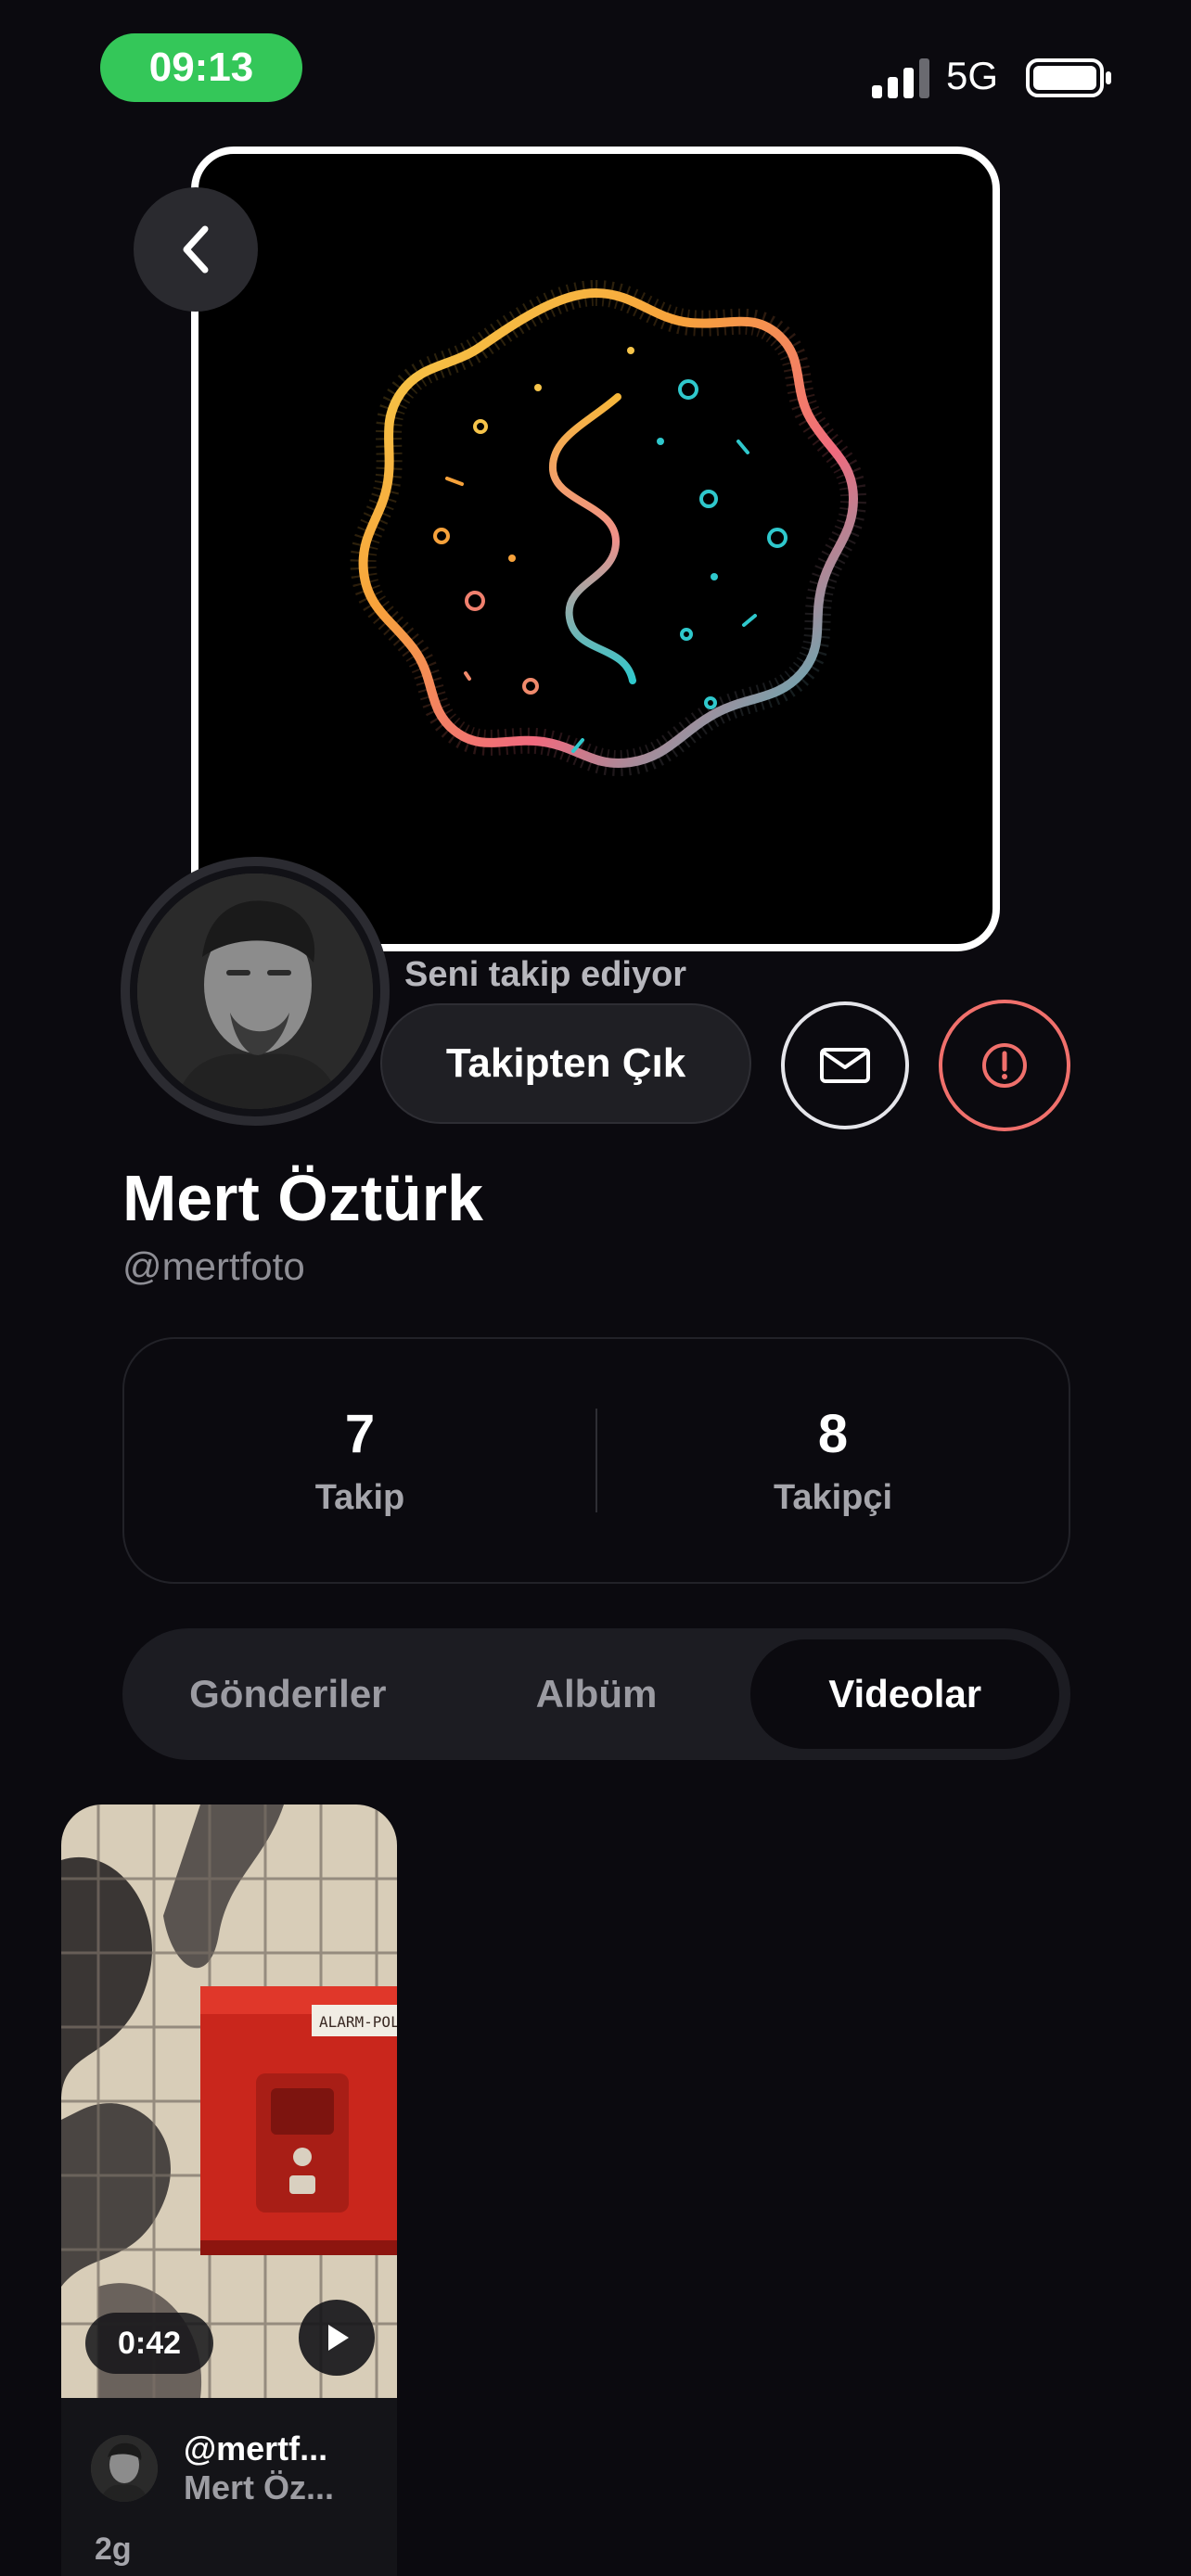 Image resolution: width=1191 pixels, height=2576 pixels. Describe the element at coordinates (201, 67) in the screenshot. I see `status-time: 09:13` at that location.